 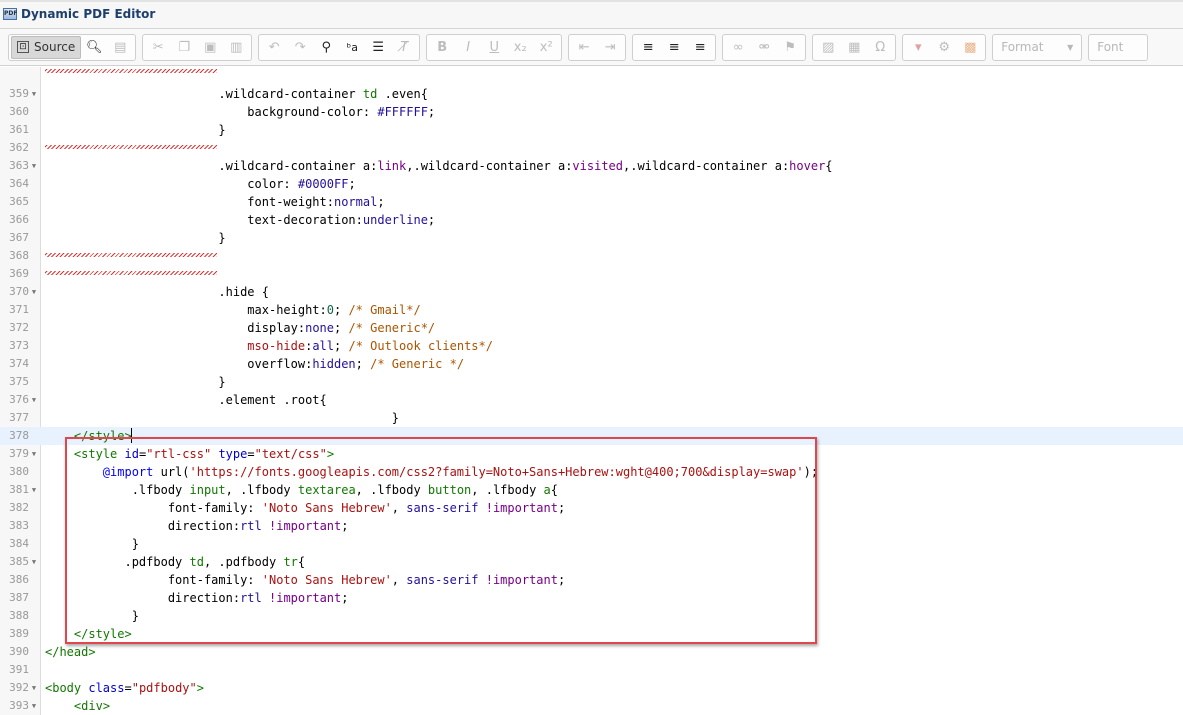 I want to click on code-line: 374 overflow:hidden; /* Generic */, so click(x=591, y=364).